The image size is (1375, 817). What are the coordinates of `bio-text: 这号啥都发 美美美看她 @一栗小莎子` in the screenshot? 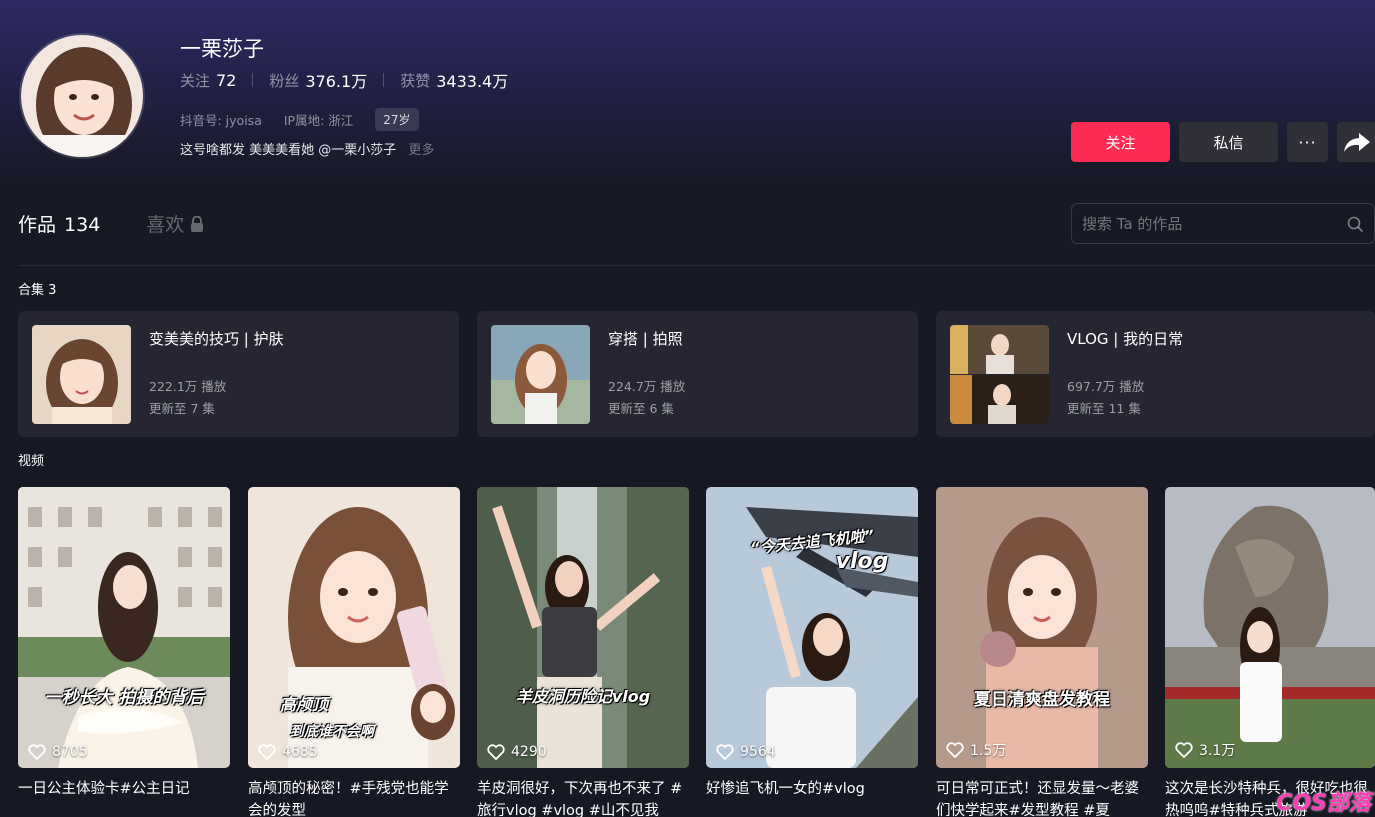 It's located at (288, 150).